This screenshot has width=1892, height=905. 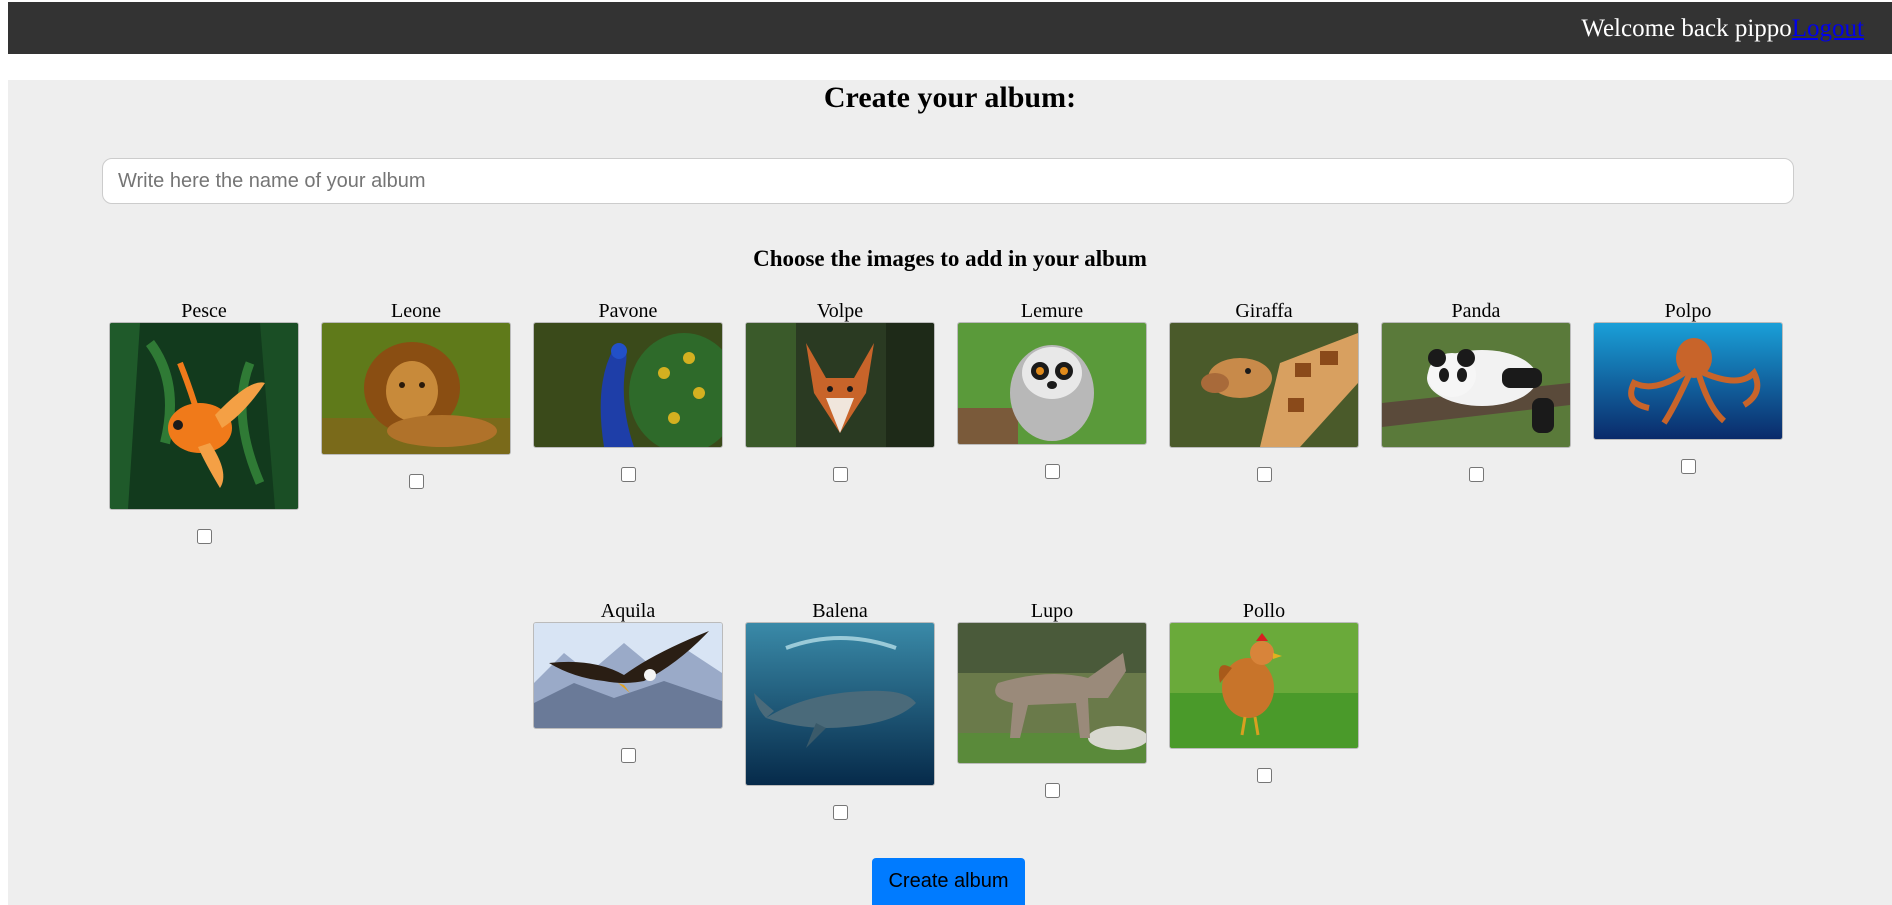 I want to click on image-label: Lupo, so click(x=1052, y=611).